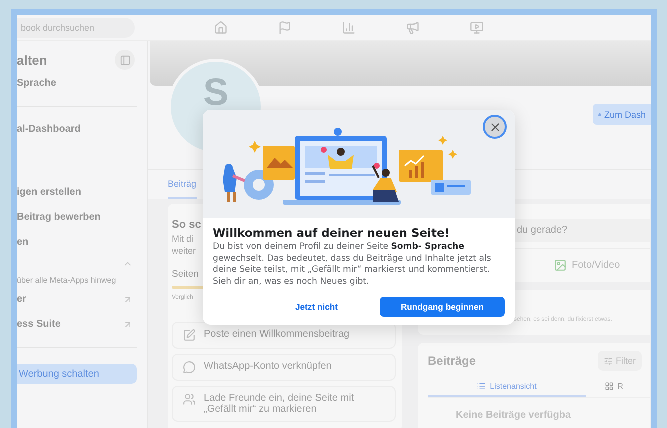 Image resolution: width=667 pixels, height=428 pixels. I want to click on sidebar-item: igen erstellen, so click(49, 192).